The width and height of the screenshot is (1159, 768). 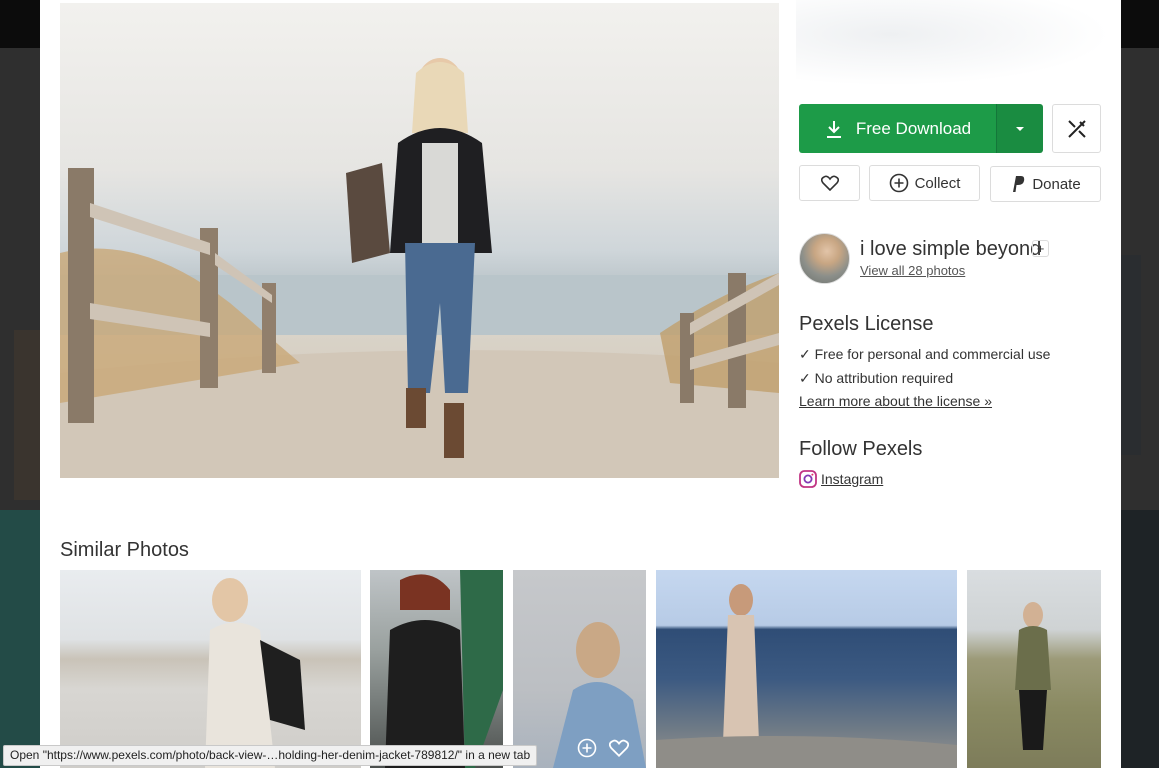 I want to click on paypal-icon, so click(x=1019, y=184).